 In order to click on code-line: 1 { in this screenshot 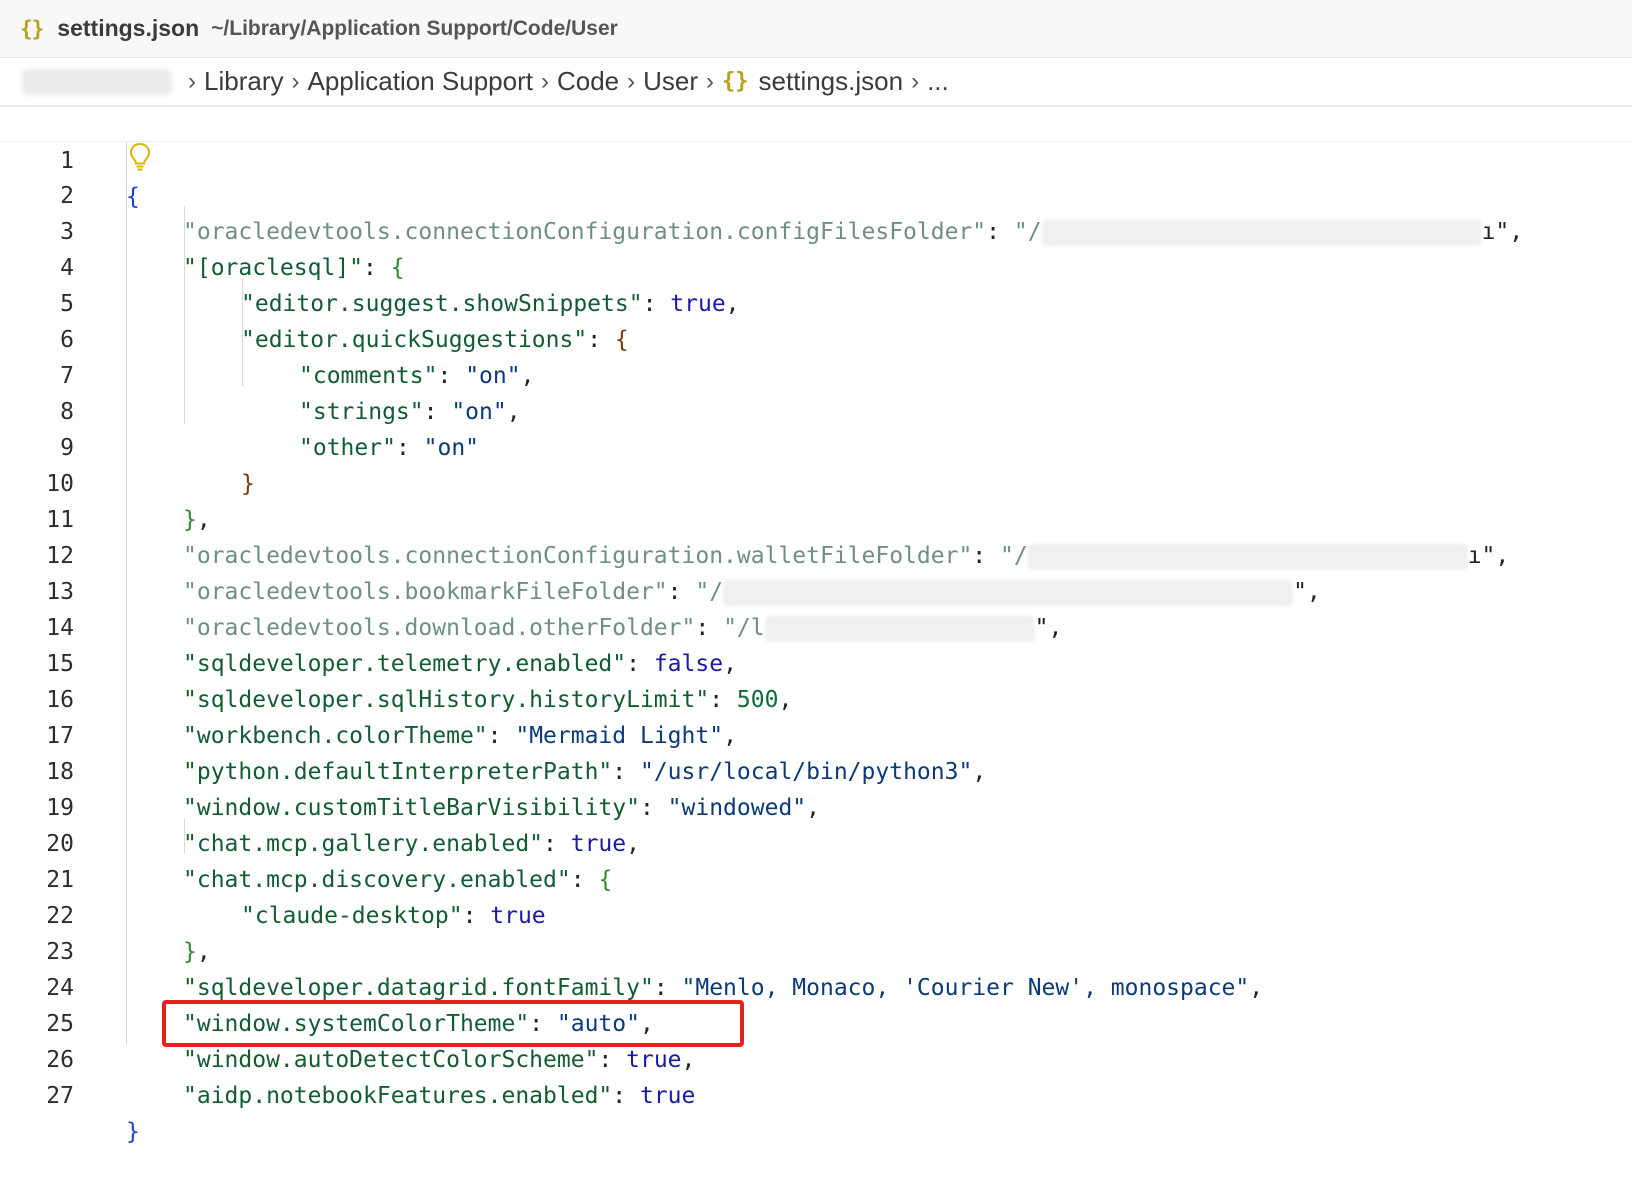, I will do `click(816, 158)`.